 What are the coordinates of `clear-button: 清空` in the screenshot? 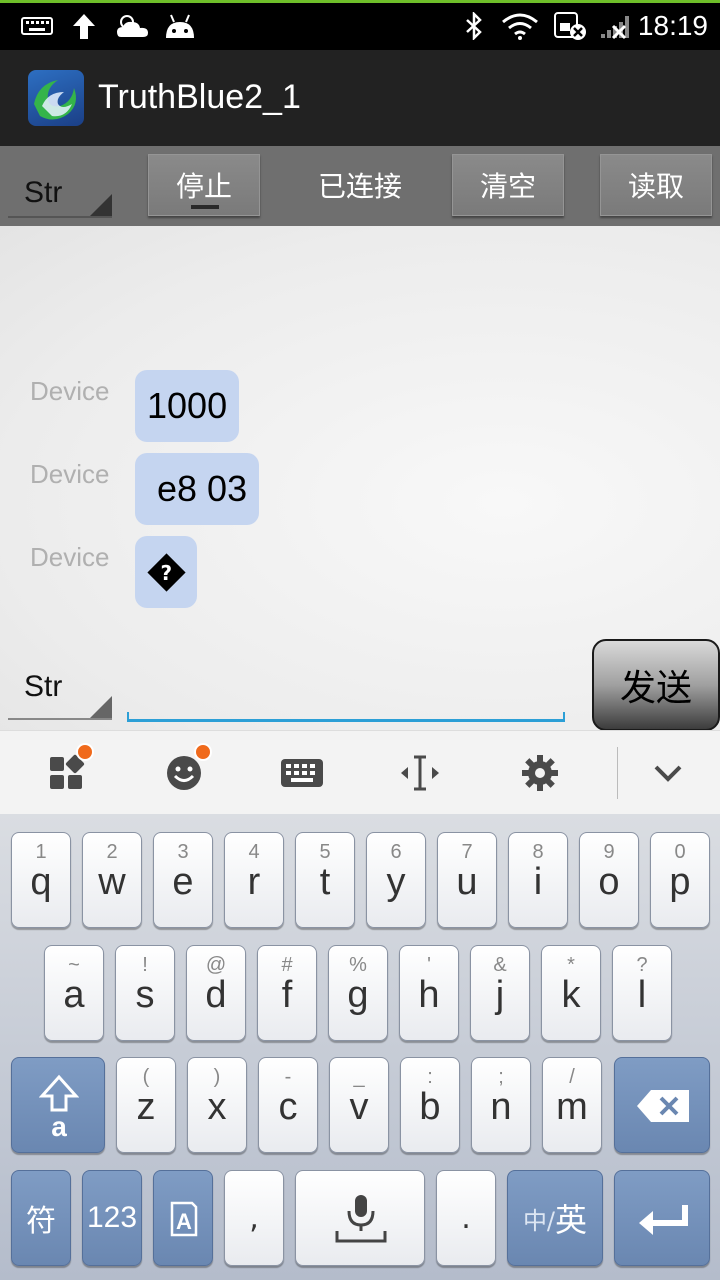 It's located at (508, 185).